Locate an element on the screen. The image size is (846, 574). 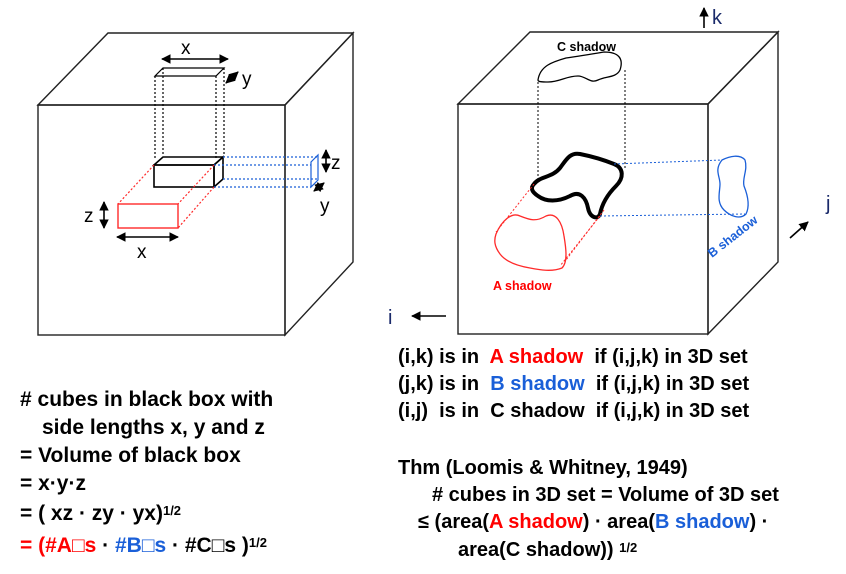
left-dimension-arrows is located at coordinates (215, 148).